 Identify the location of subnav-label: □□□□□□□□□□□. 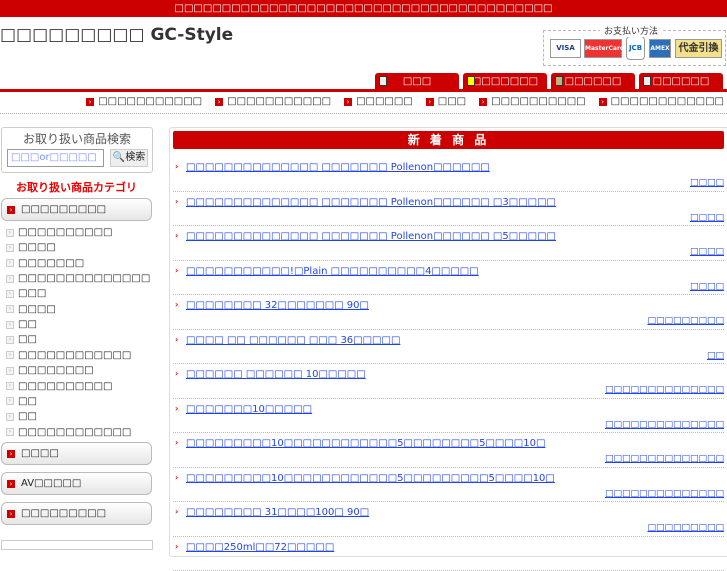
(279, 101).